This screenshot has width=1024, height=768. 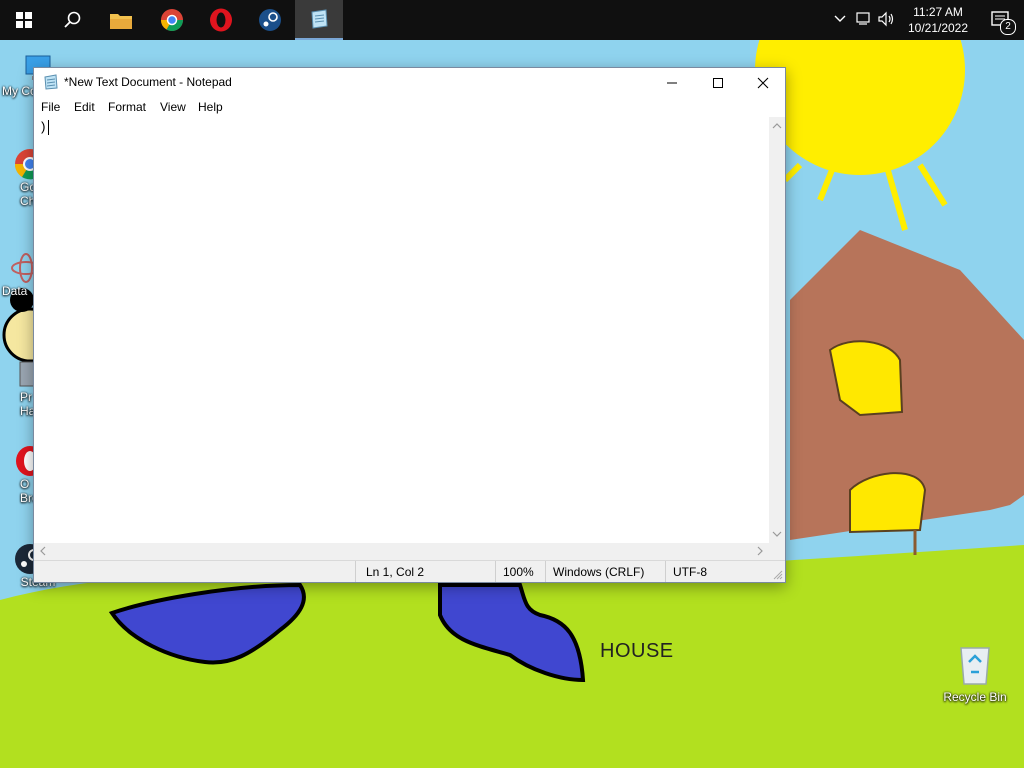 I want to click on desktop-icon-label: Recycle Bin, so click(x=975, y=697).